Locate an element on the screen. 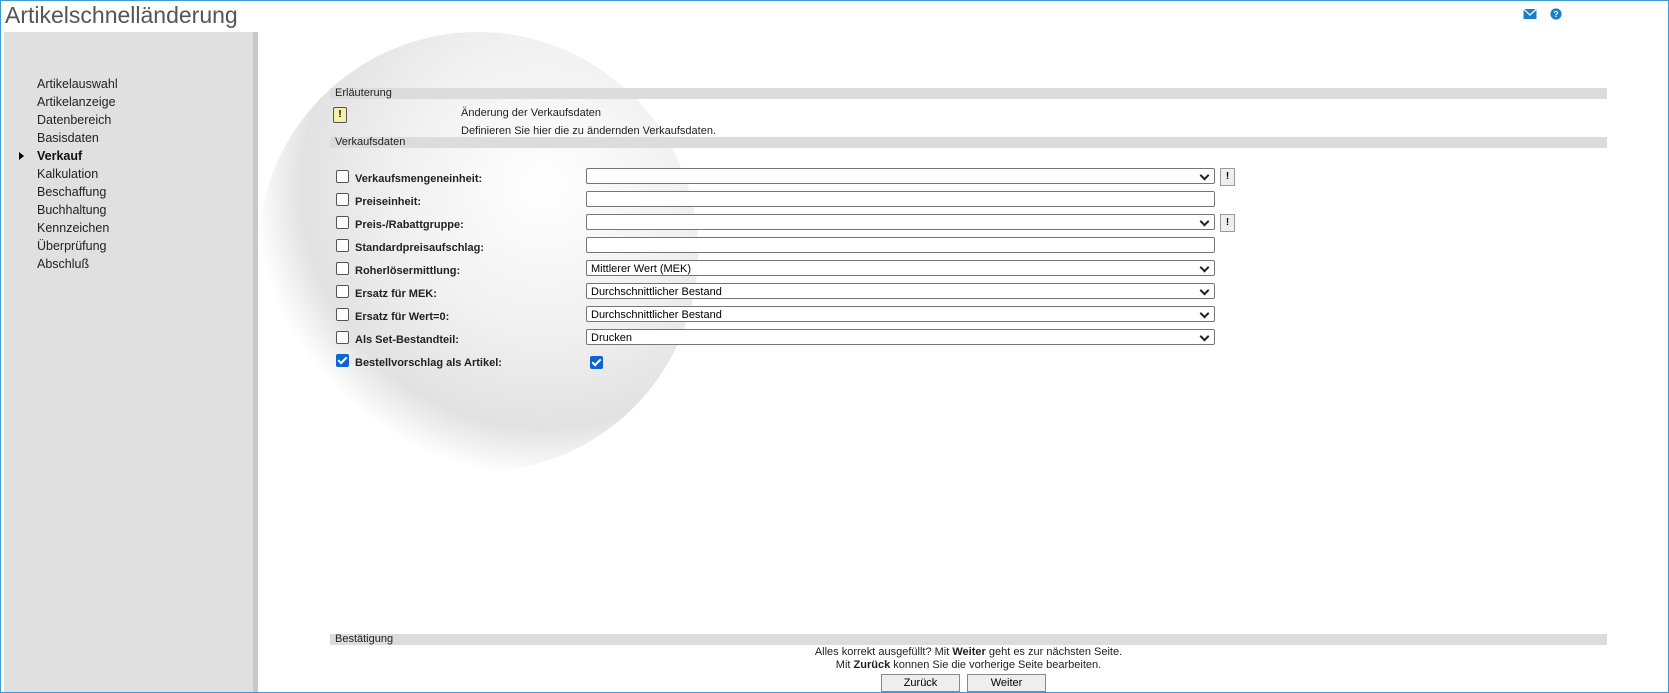  label-preis-rabattgruppe: Preis-/Rabattgruppe: is located at coordinates (409, 225).